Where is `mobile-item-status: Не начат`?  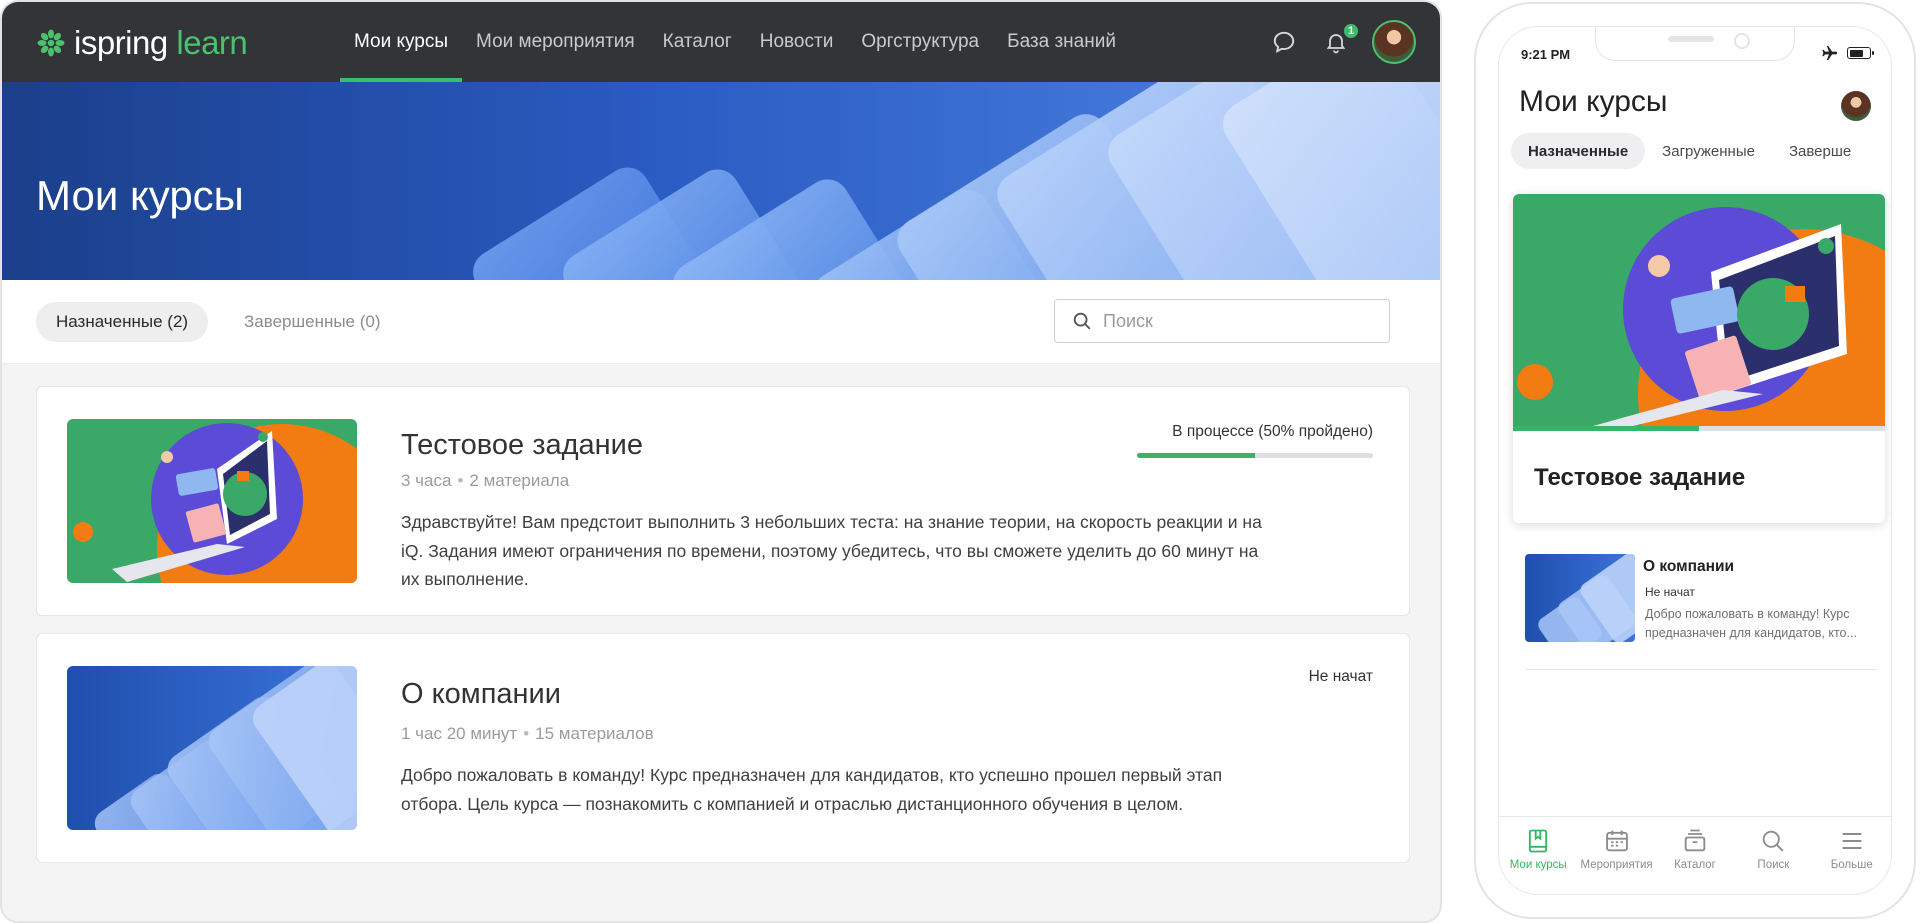 mobile-item-status: Не начат is located at coordinates (1670, 592).